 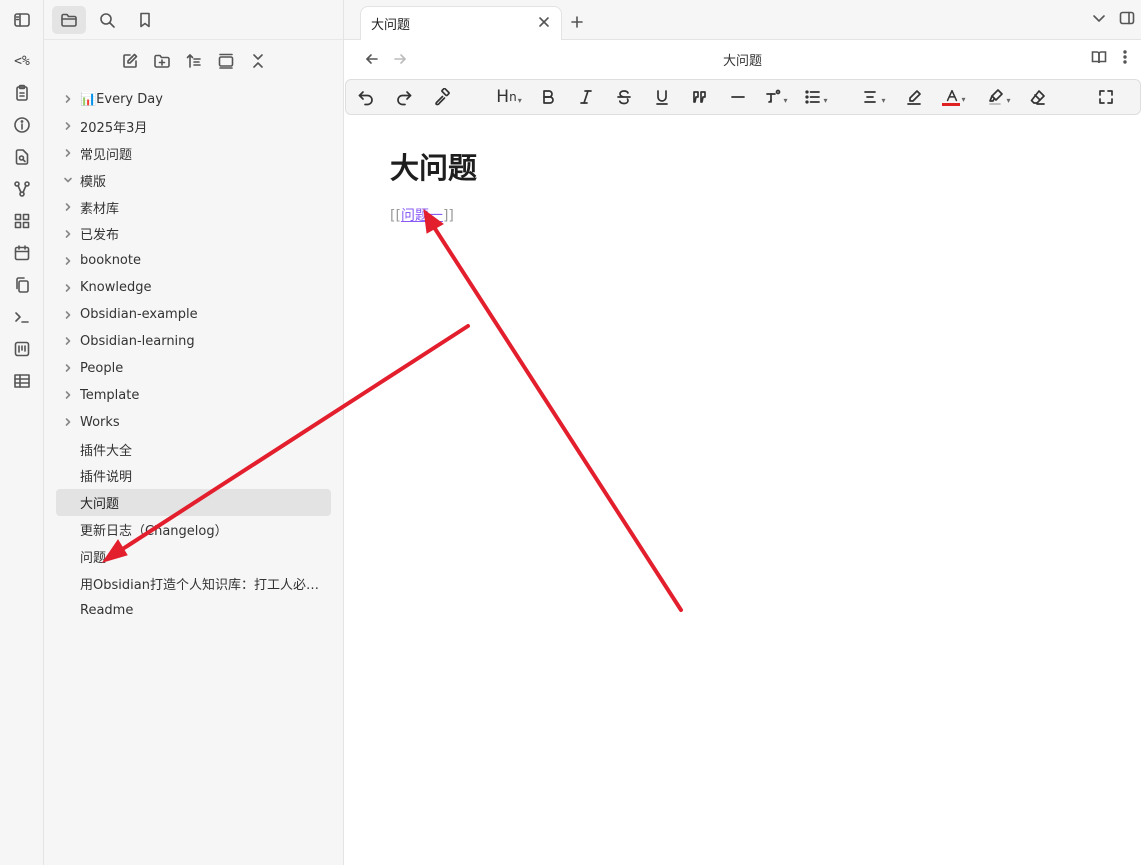 I want to click on heading-icon: Hn ▾, so click(x=509, y=97).